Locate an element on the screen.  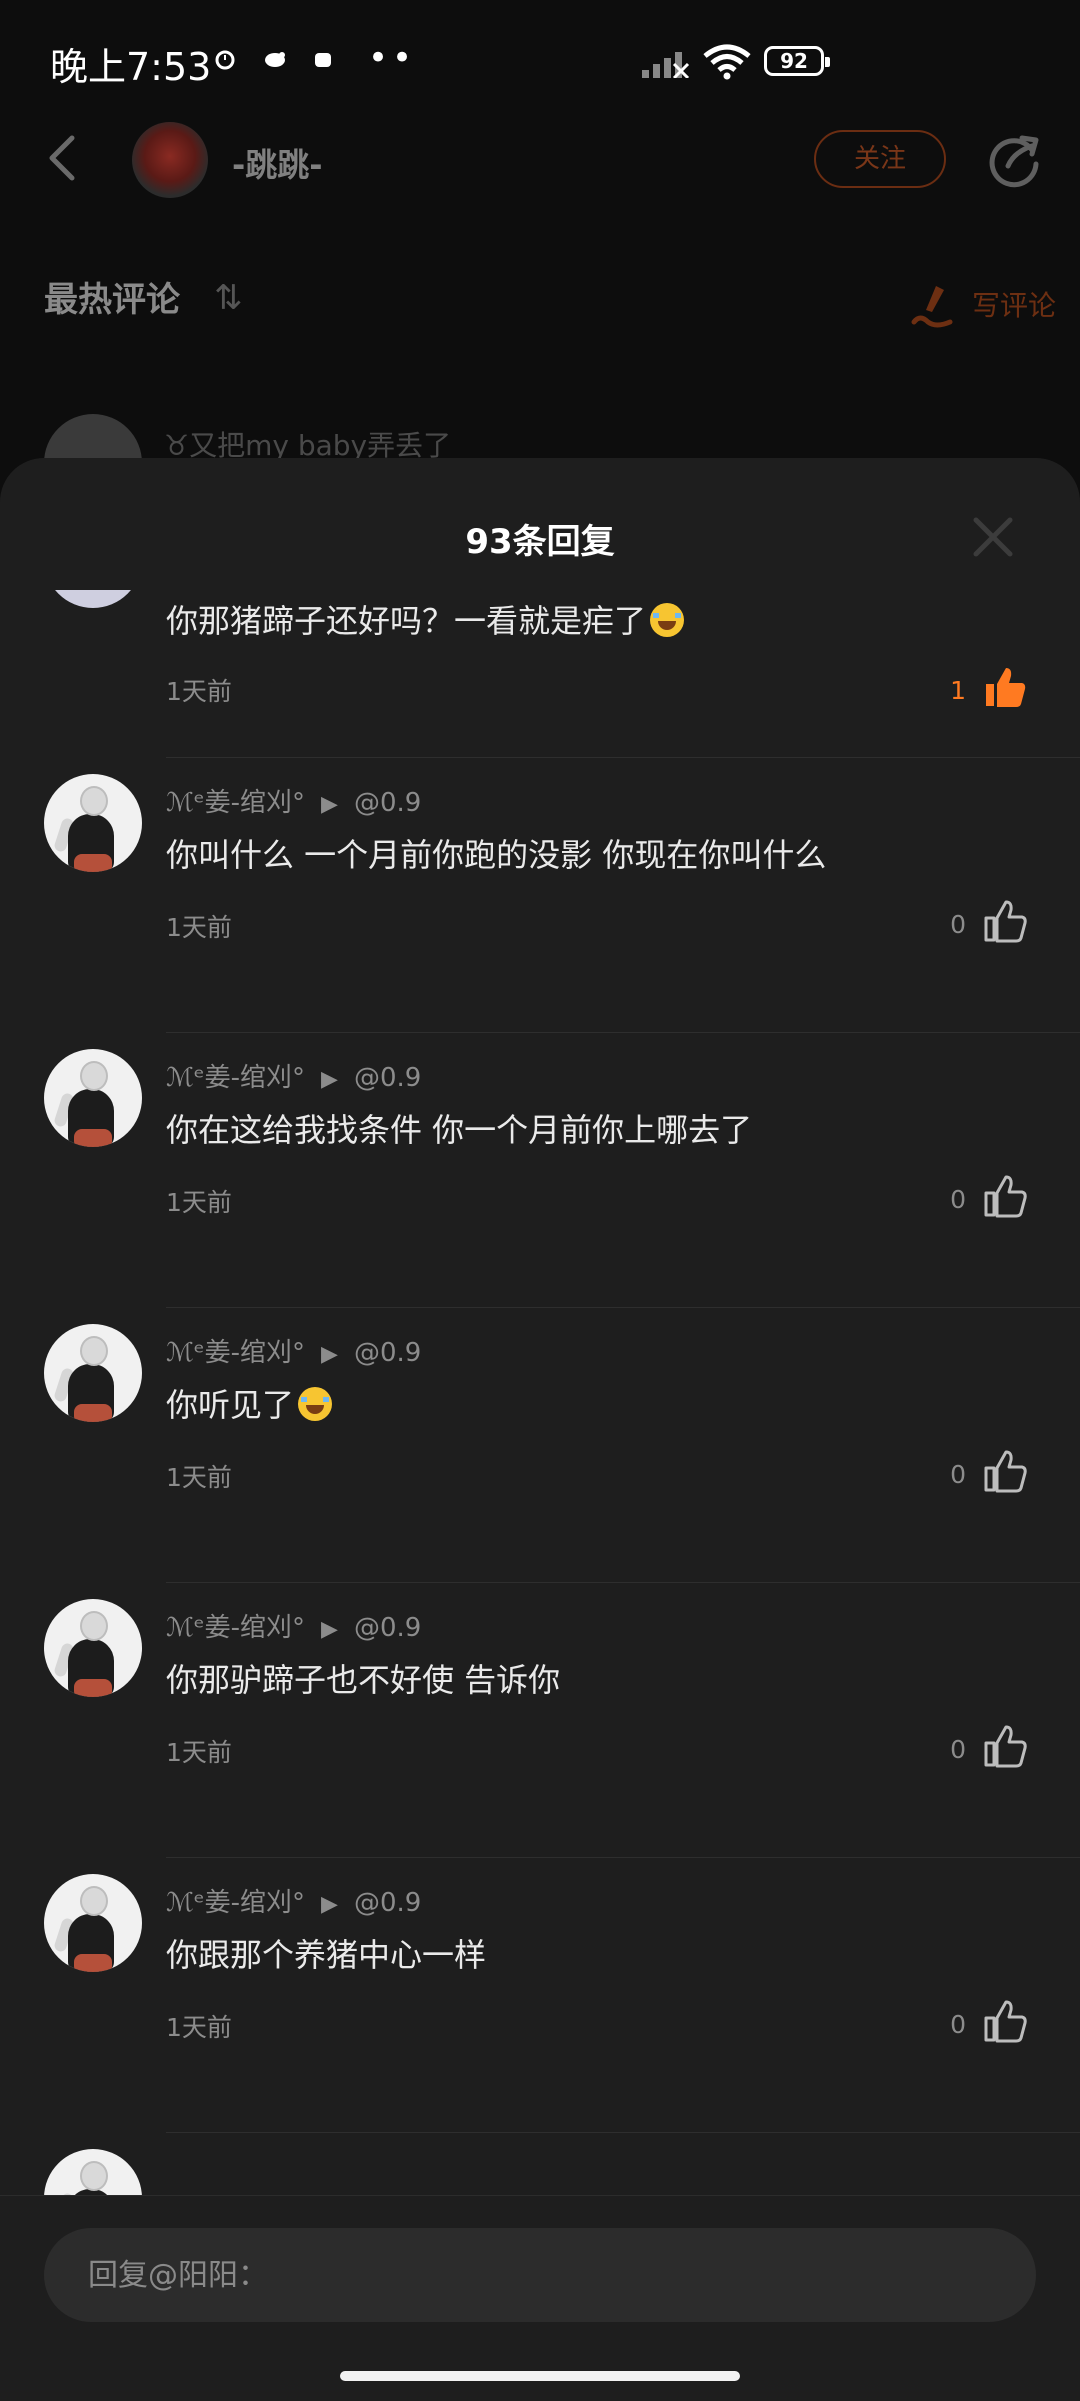
more-notifications-icon: •• is located at coordinates (392, 58).